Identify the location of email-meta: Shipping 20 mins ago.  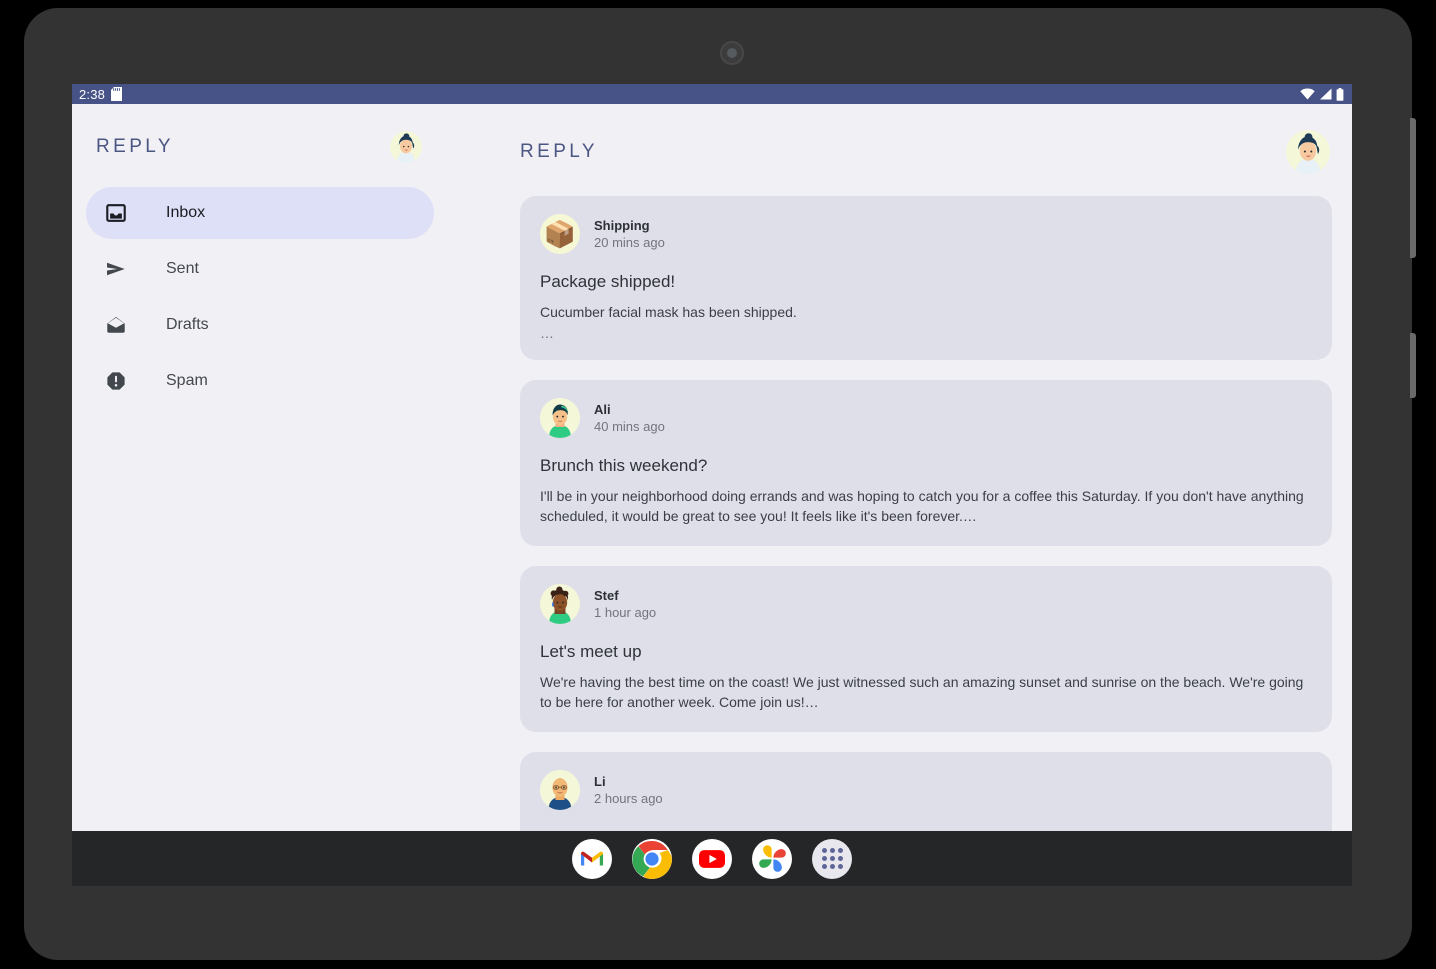
(629, 234).